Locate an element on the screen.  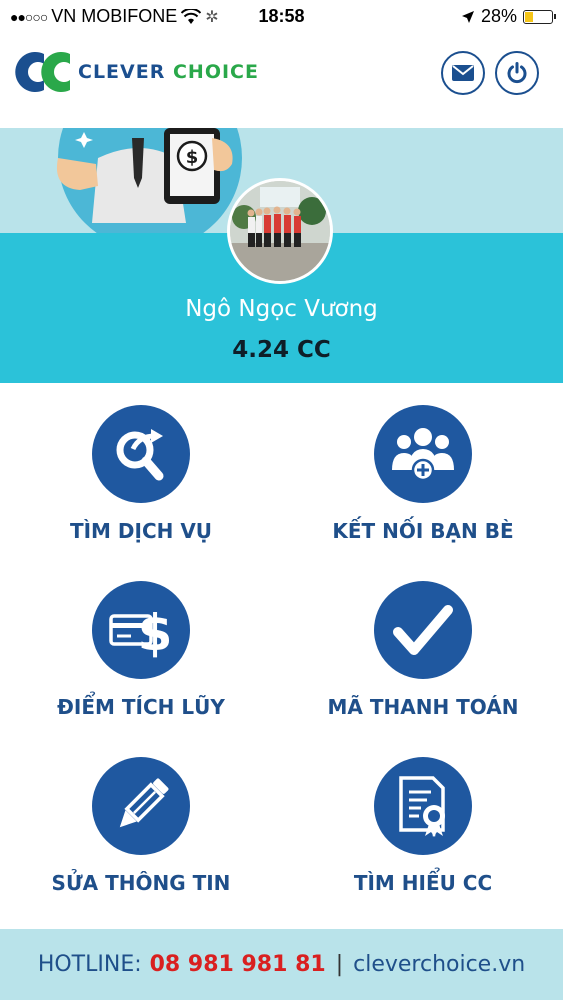
avatar-photo is located at coordinates (280, 231).